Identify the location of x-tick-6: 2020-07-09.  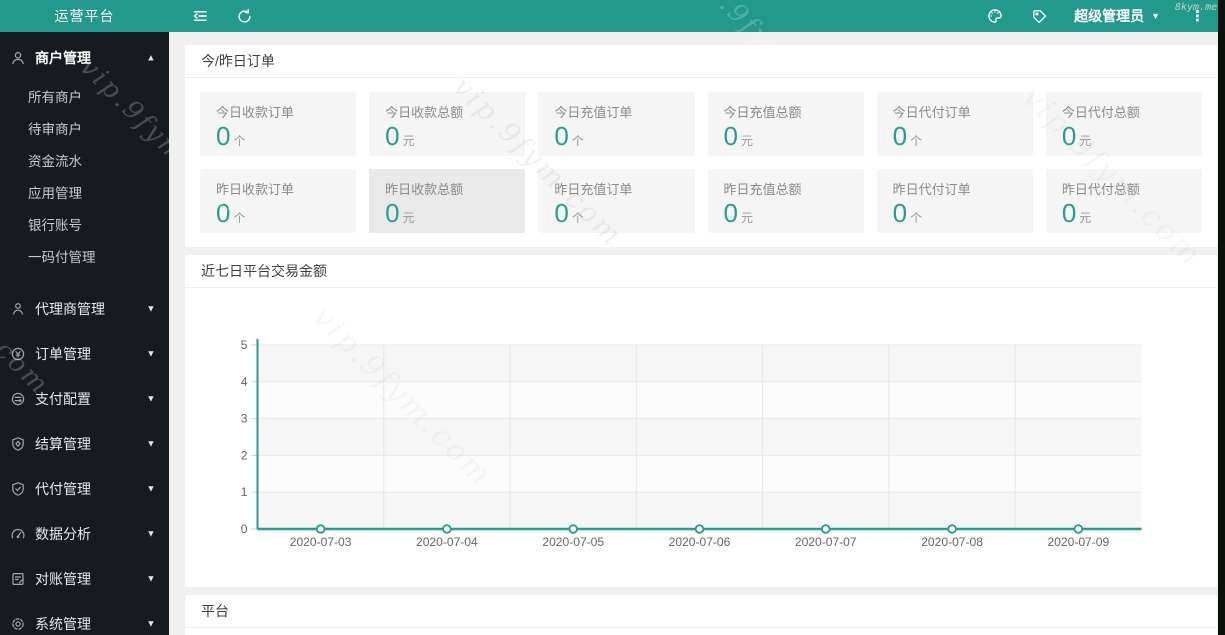
(1078, 542).